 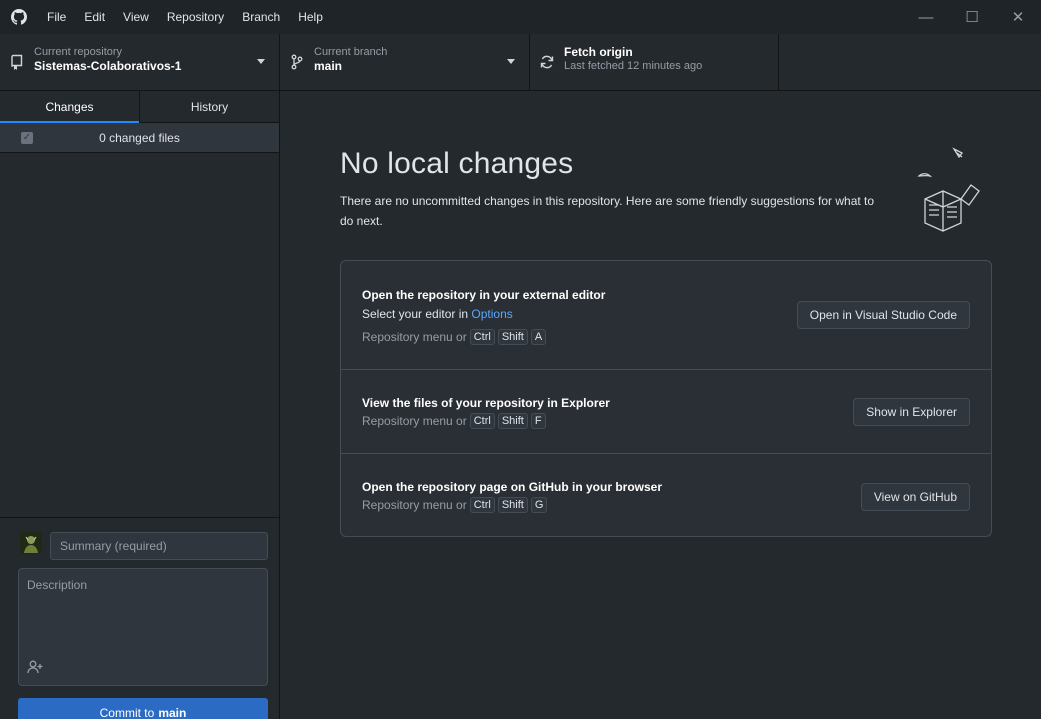 I want to click on commit-button: Commit to main, so click(x=143, y=708).